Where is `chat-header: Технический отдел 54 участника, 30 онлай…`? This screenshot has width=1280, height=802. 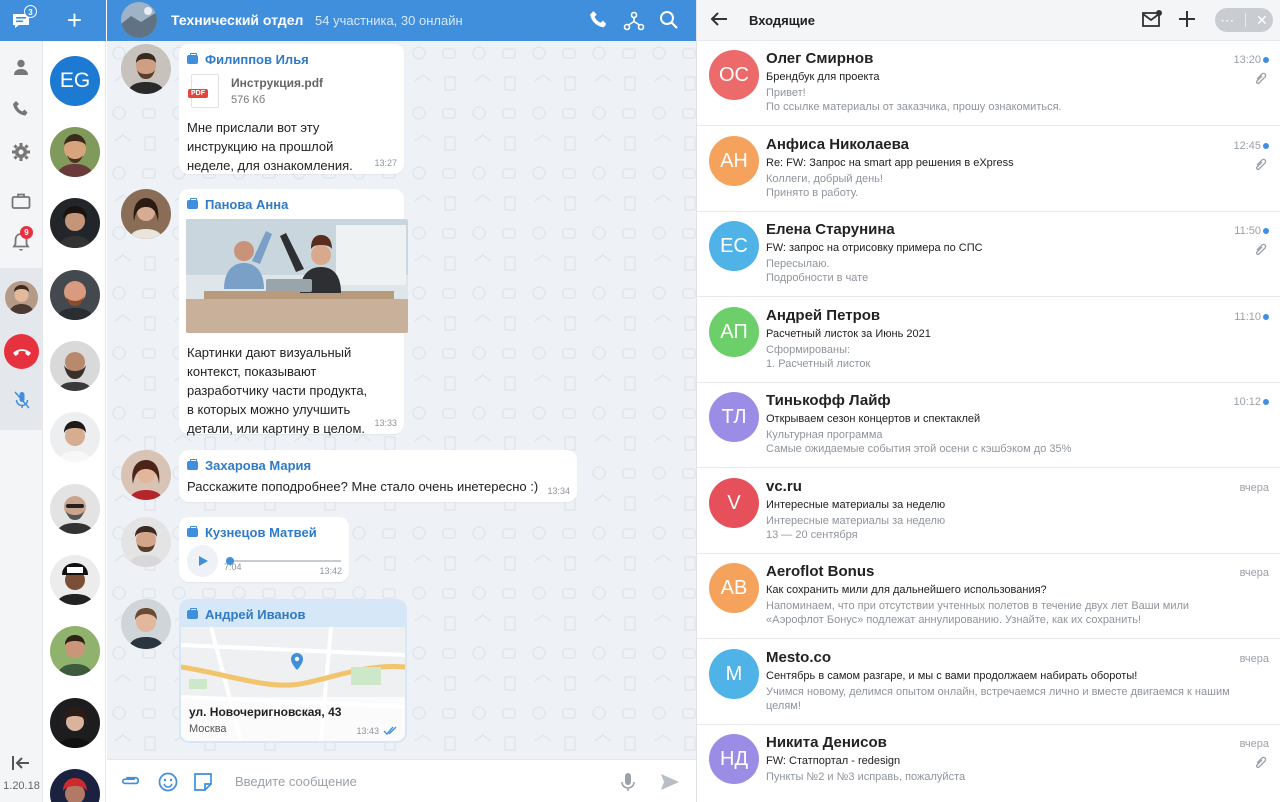 chat-header: Технический отдел 54 участника, 30 онлай… is located at coordinates (401, 20).